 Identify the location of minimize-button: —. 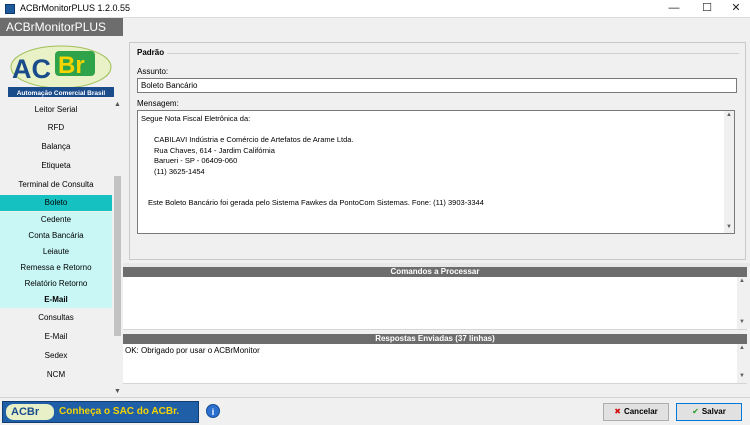
(674, 8).